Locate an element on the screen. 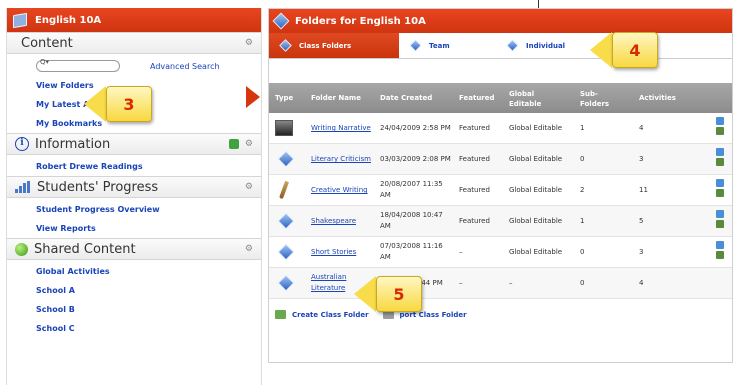 The width and height of the screenshot is (733, 385). folder-add-icon is located at coordinates (280, 314).